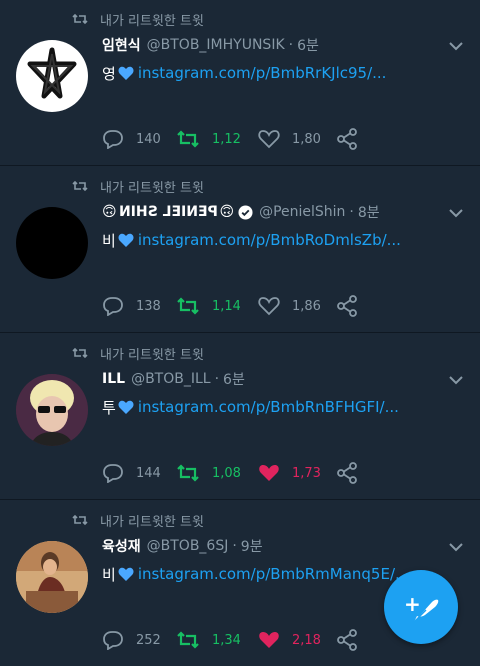  I want to click on tweet-header: 임현식 @BTOB_IMHYUNSIK · 6분, so click(271, 45).